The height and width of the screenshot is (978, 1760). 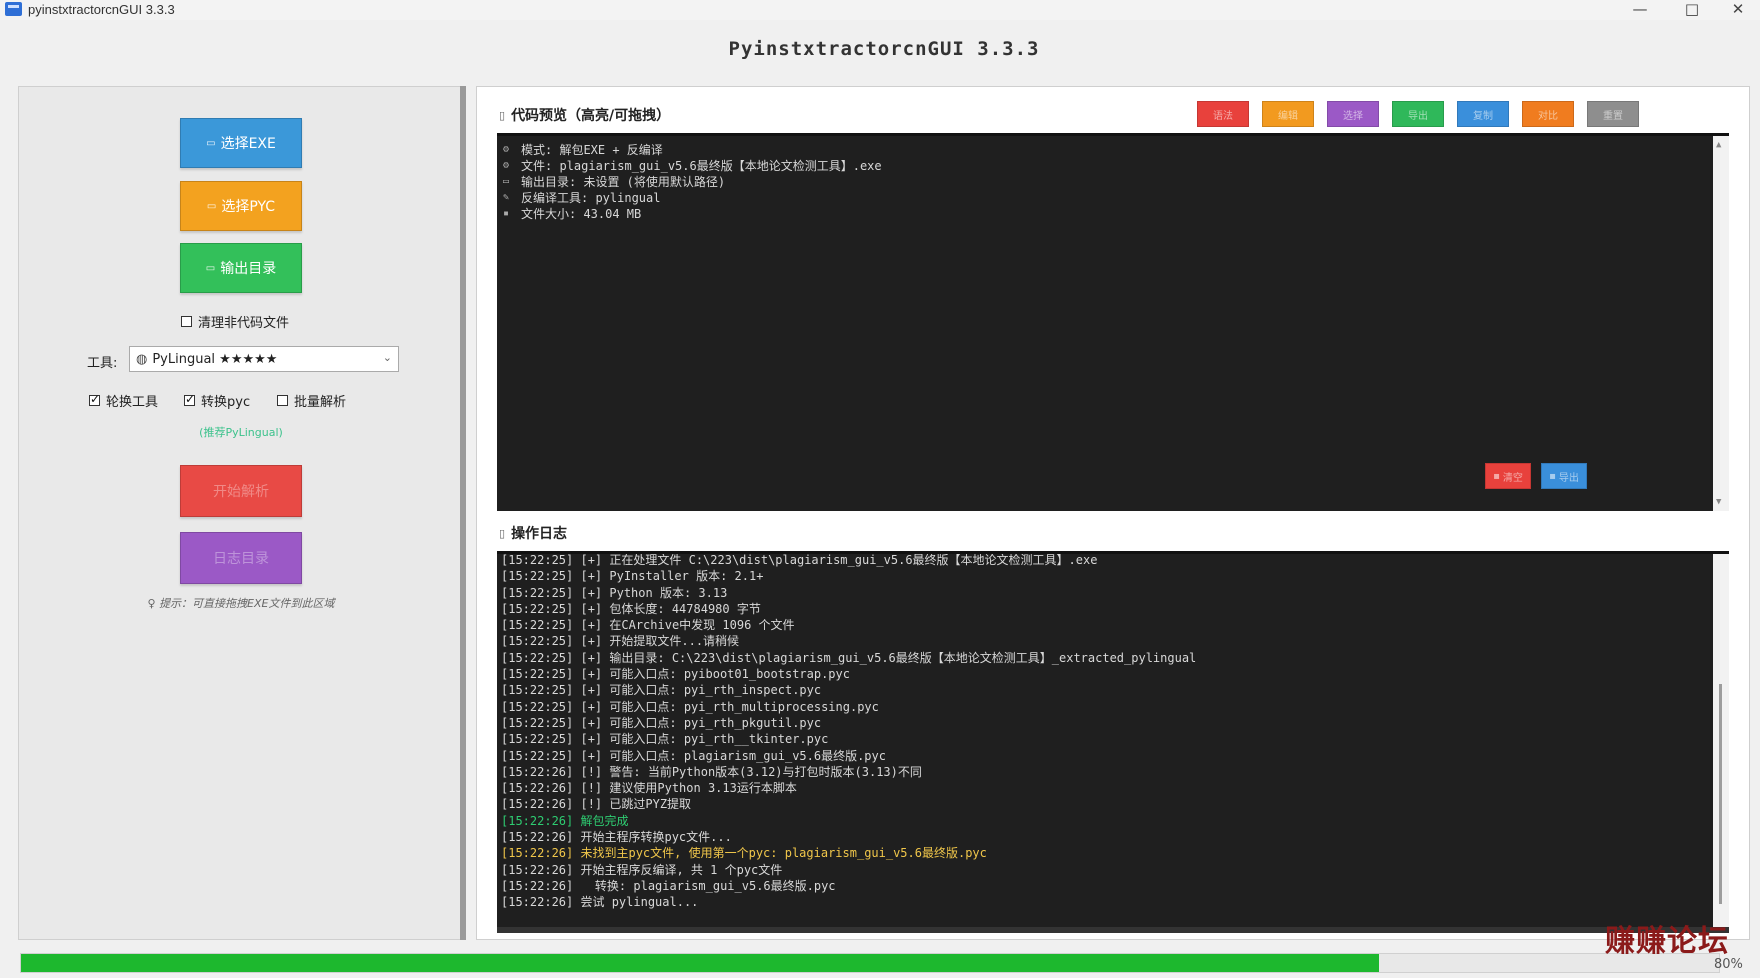 I want to click on log-dir-button: 日志目录, so click(x=241, y=558).